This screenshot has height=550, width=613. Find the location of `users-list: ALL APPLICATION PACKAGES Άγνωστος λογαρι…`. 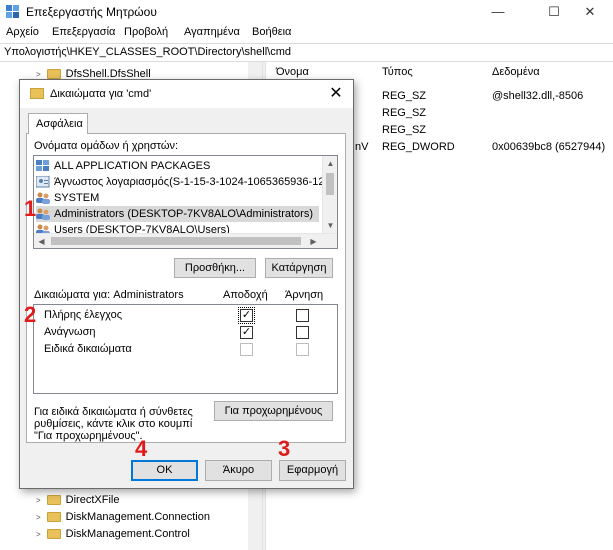

users-list: ALL APPLICATION PACKAGES Άγνωστος λογαρι… is located at coordinates (185, 202).